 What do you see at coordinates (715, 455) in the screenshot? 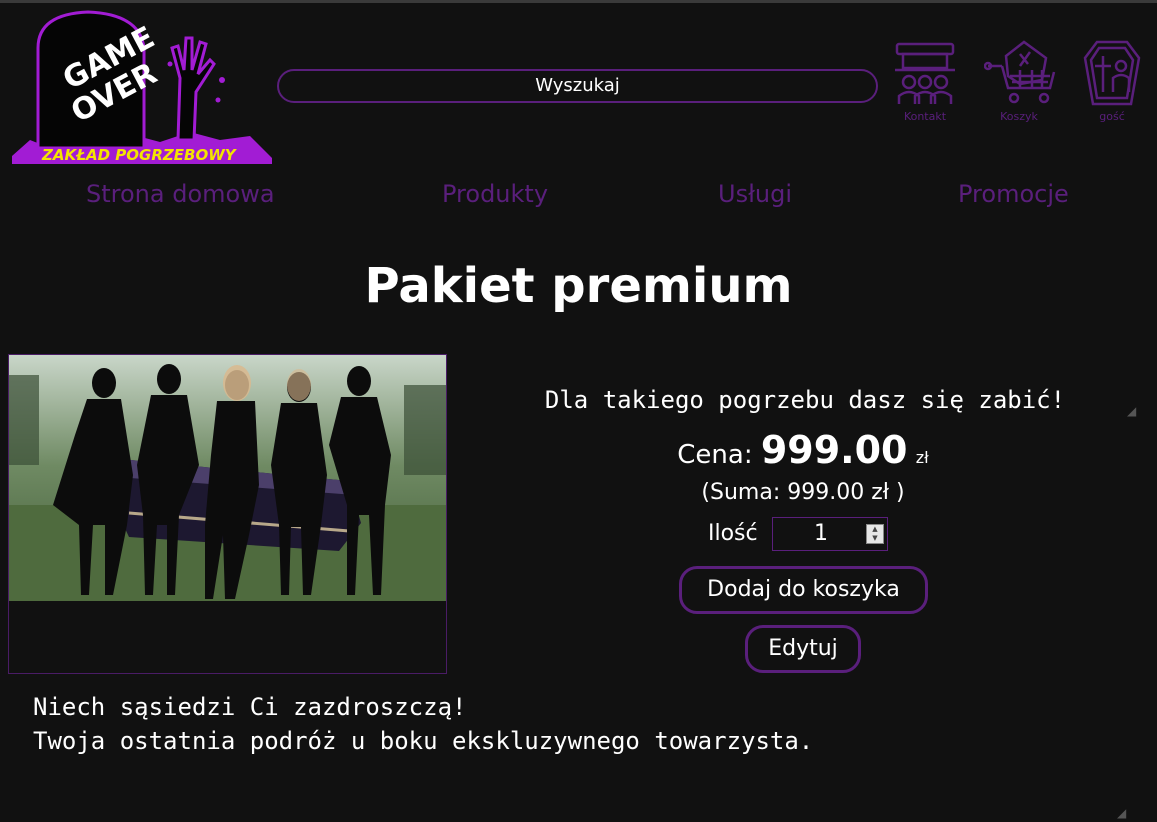
I see `price-label: Cena:` at bounding box center [715, 455].